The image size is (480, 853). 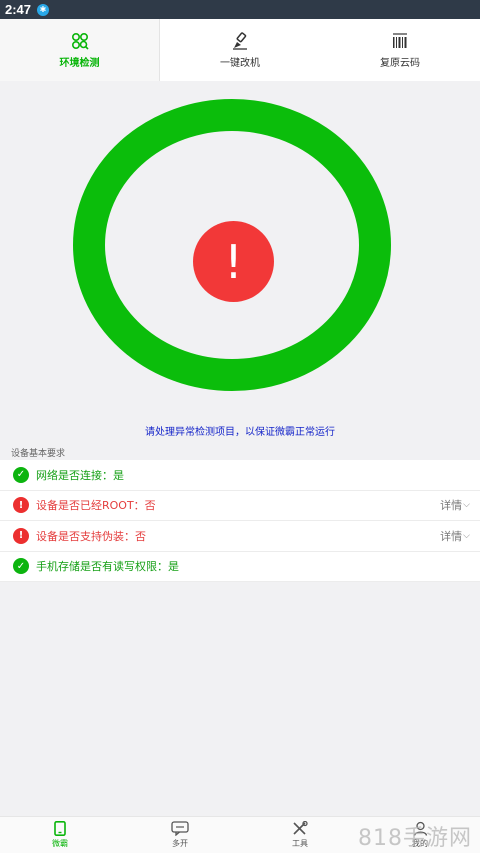 What do you see at coordinates (91, 536) in the screenshot?
I see `check-text: 设备是否支持伪装：否` at bounding box center [91, 536].